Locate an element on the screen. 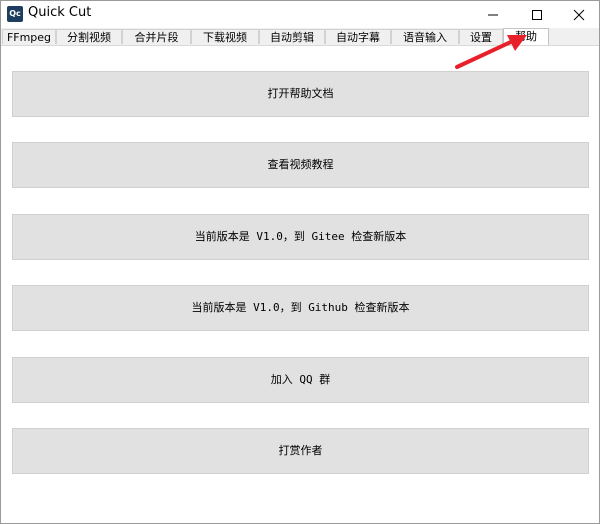 This screenshot has height=524, width=600. open-help-docs-button: 打开帮助文档 is located at coordinates (300, 94).